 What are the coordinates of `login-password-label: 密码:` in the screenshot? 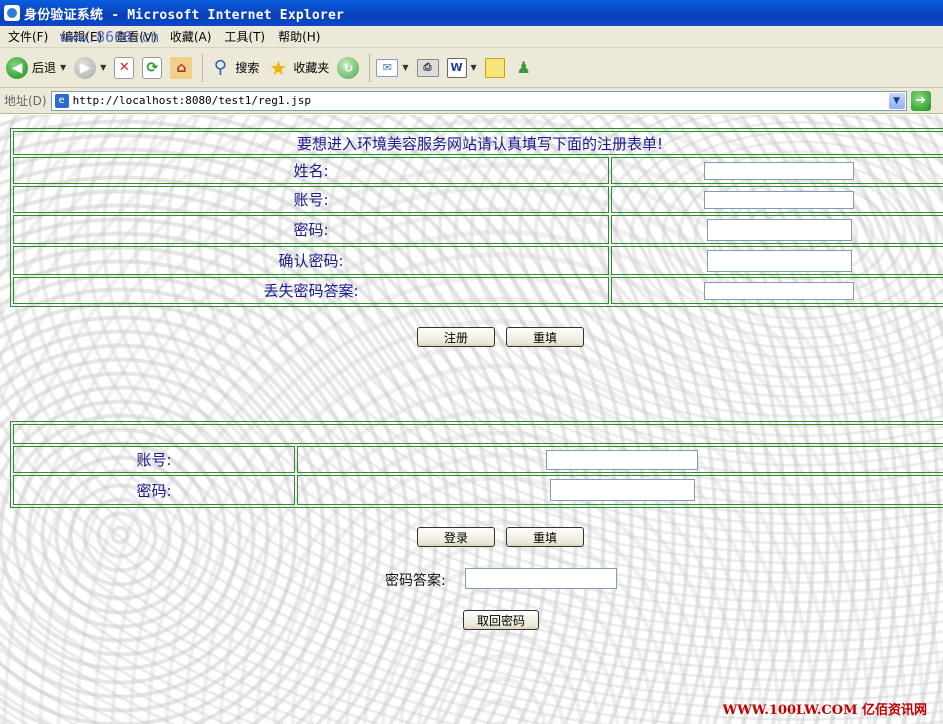 It's located at (154, 490).